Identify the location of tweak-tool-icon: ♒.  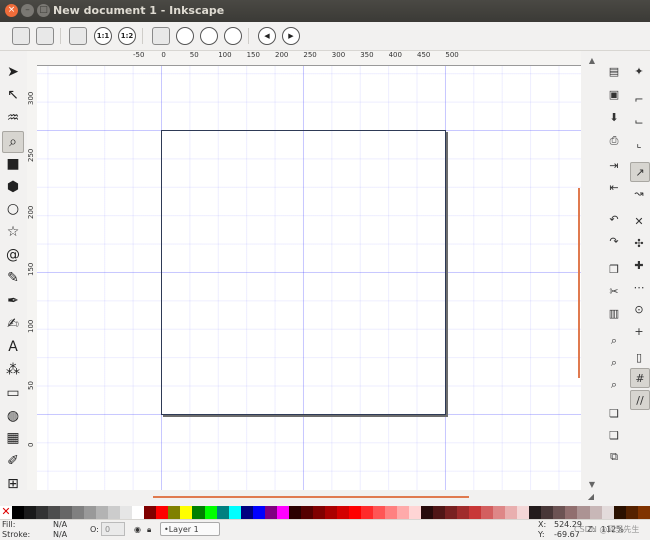
(13, 118).